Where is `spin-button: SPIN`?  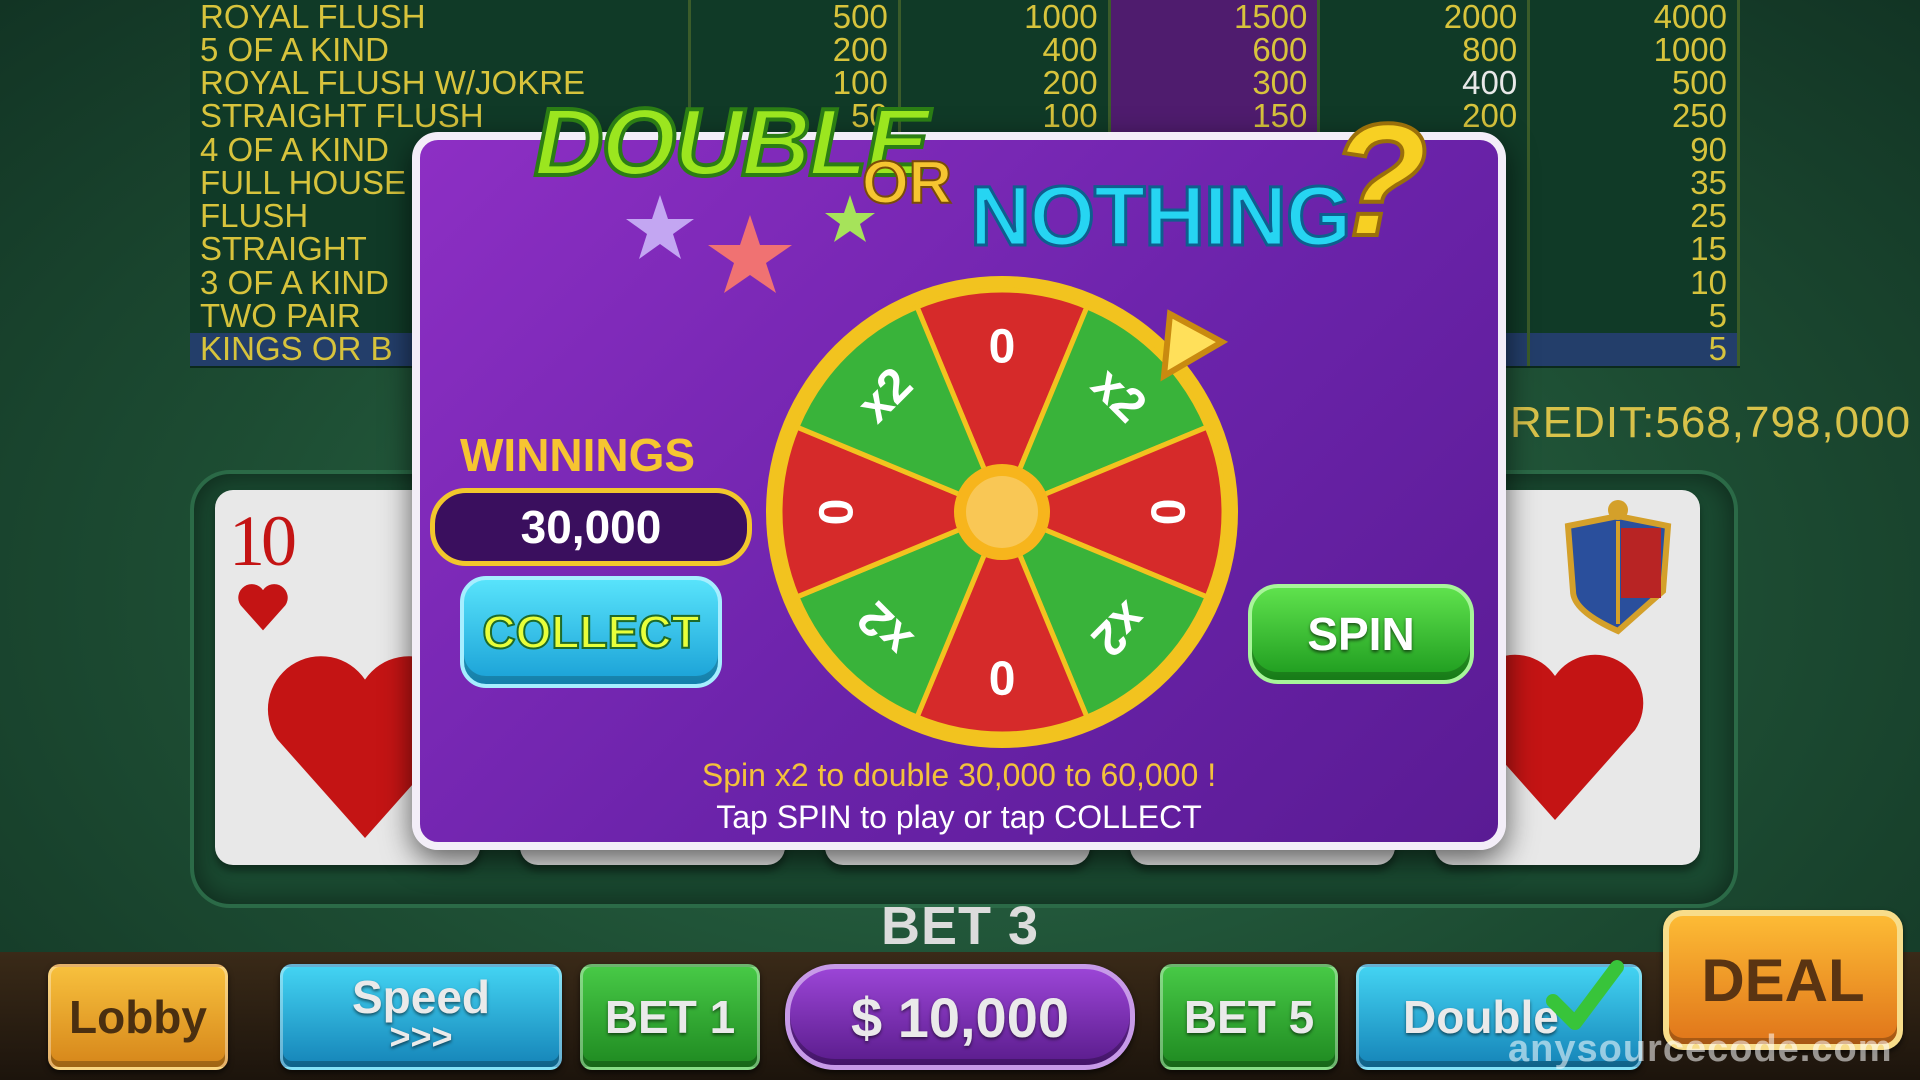
spin-button: SPIN is located at coordinates (1361, 634).